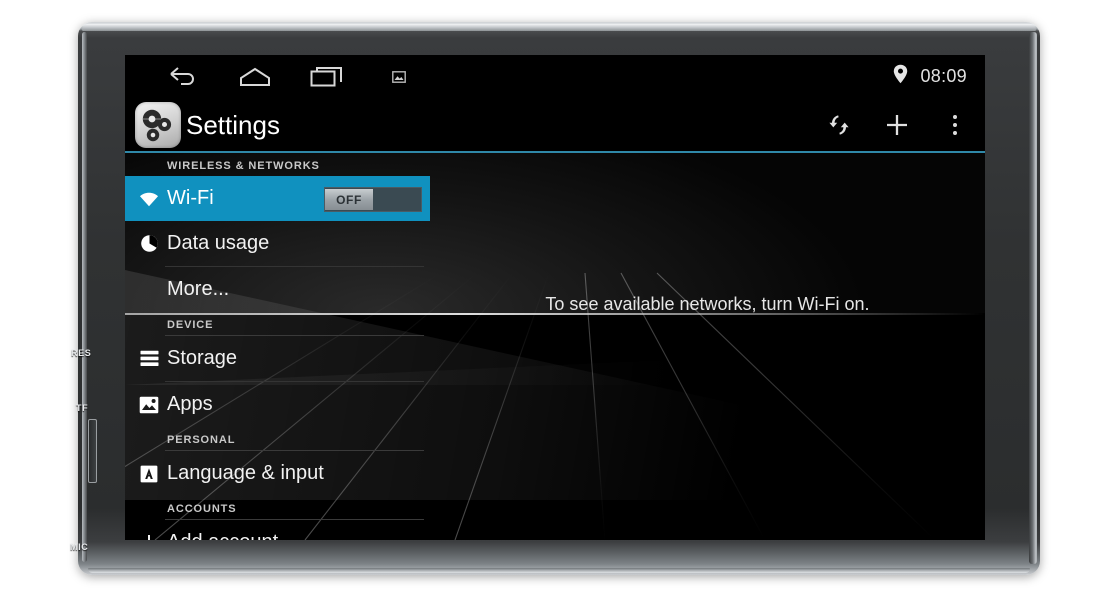  Describe the element at coordinates (559, 27) in the screenshot. I see `chassis-top-chrome` at that location.